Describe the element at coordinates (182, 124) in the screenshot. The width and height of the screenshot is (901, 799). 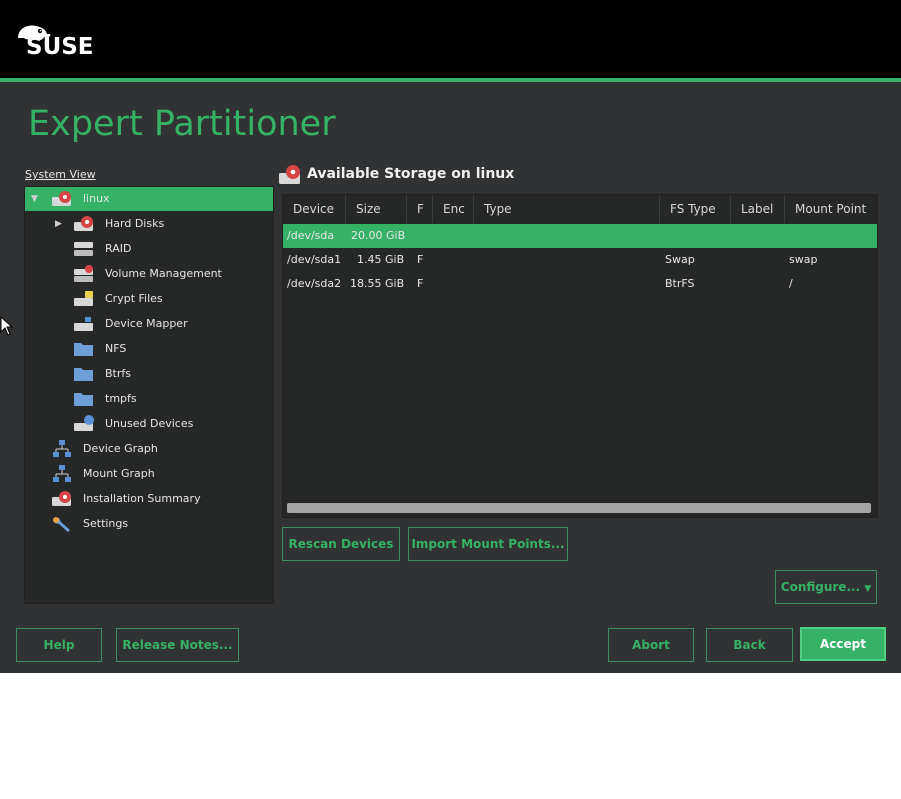
I see `page-title: Expert Partitioner` at that location.